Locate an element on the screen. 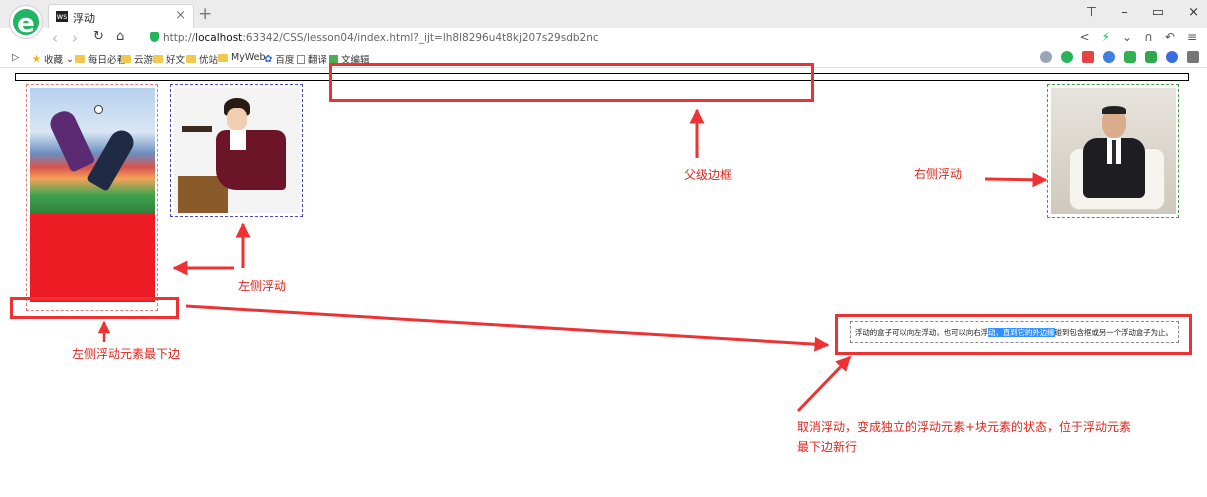 This screenshot has height=497, width=1207. arrow-note-to-paragraph is located at coordinates (824, 384).